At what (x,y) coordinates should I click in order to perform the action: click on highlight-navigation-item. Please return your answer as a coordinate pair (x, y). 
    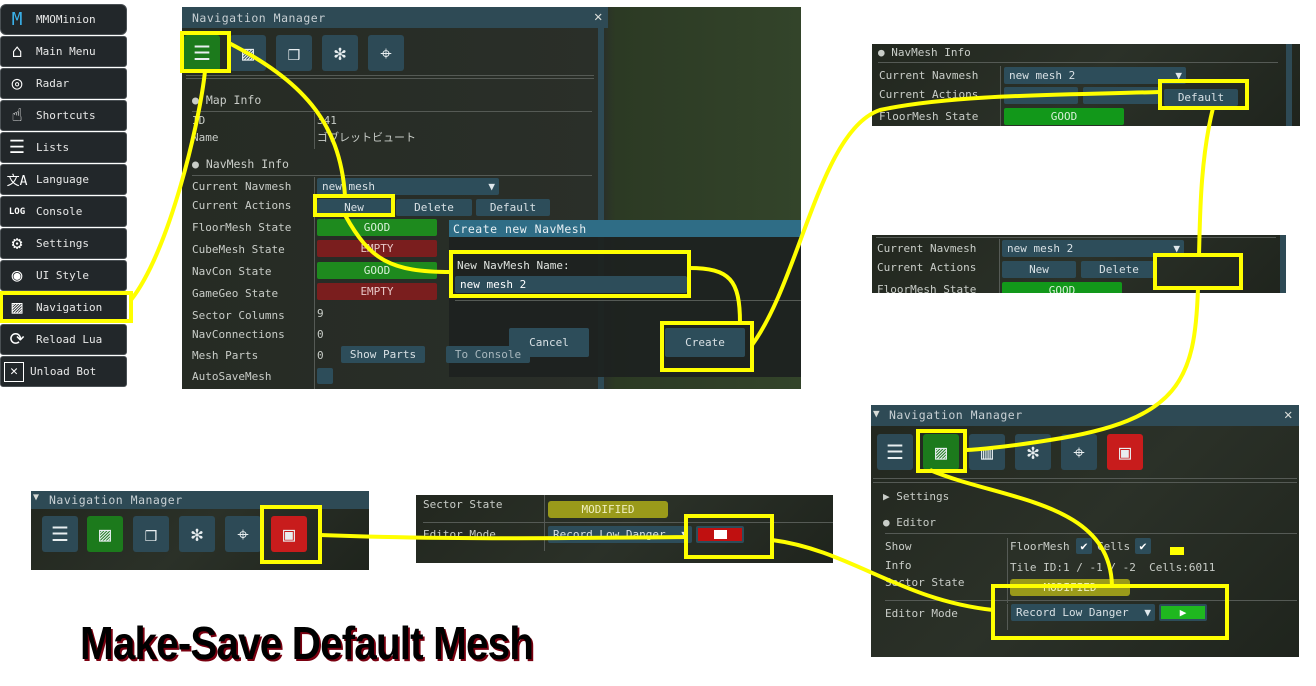
    Looking at the image, I should click on (66, 307).